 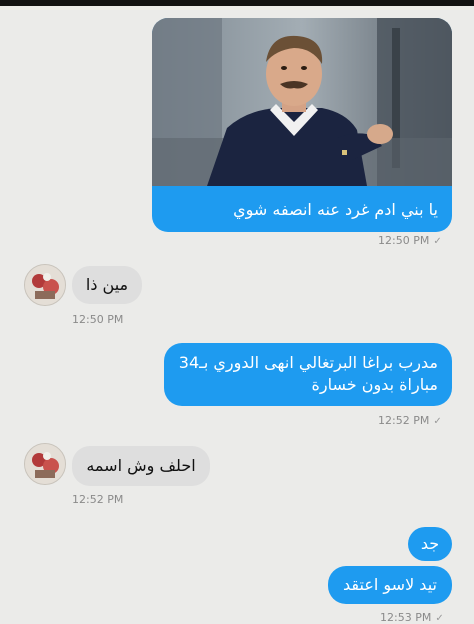 What do you see at coordinates (98, 499) in the screenshot?
I see `message-timestamp: 12:52 PM` at bounding box center [98, 499].